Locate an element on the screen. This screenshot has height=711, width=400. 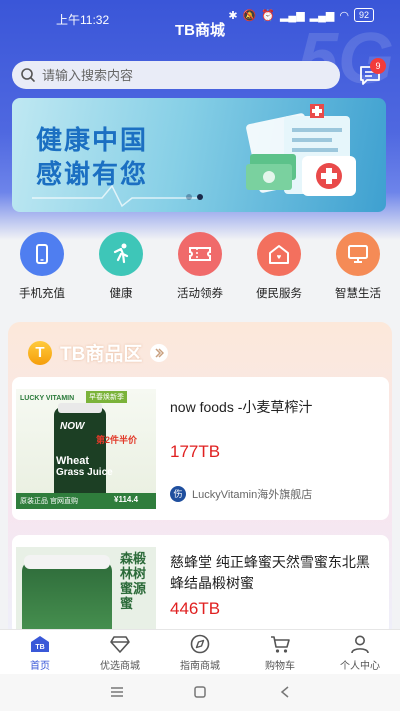
system-navigation-bar is located at coordinates (200, 692).